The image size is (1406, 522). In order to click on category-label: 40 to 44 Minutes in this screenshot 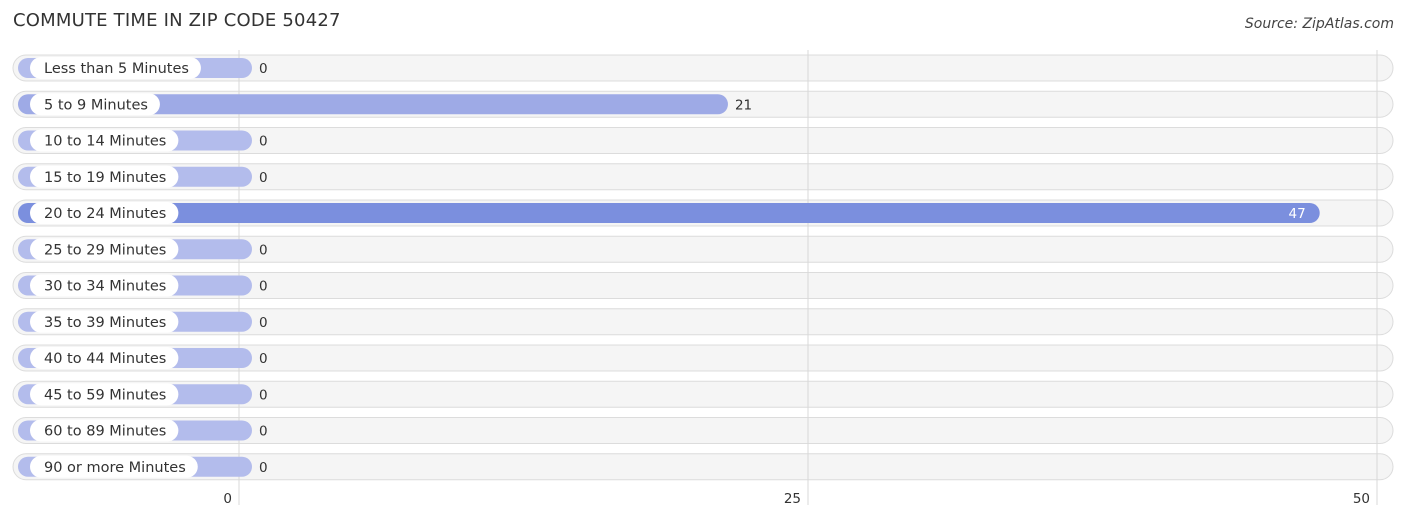, I will do `click(105, 359)`.